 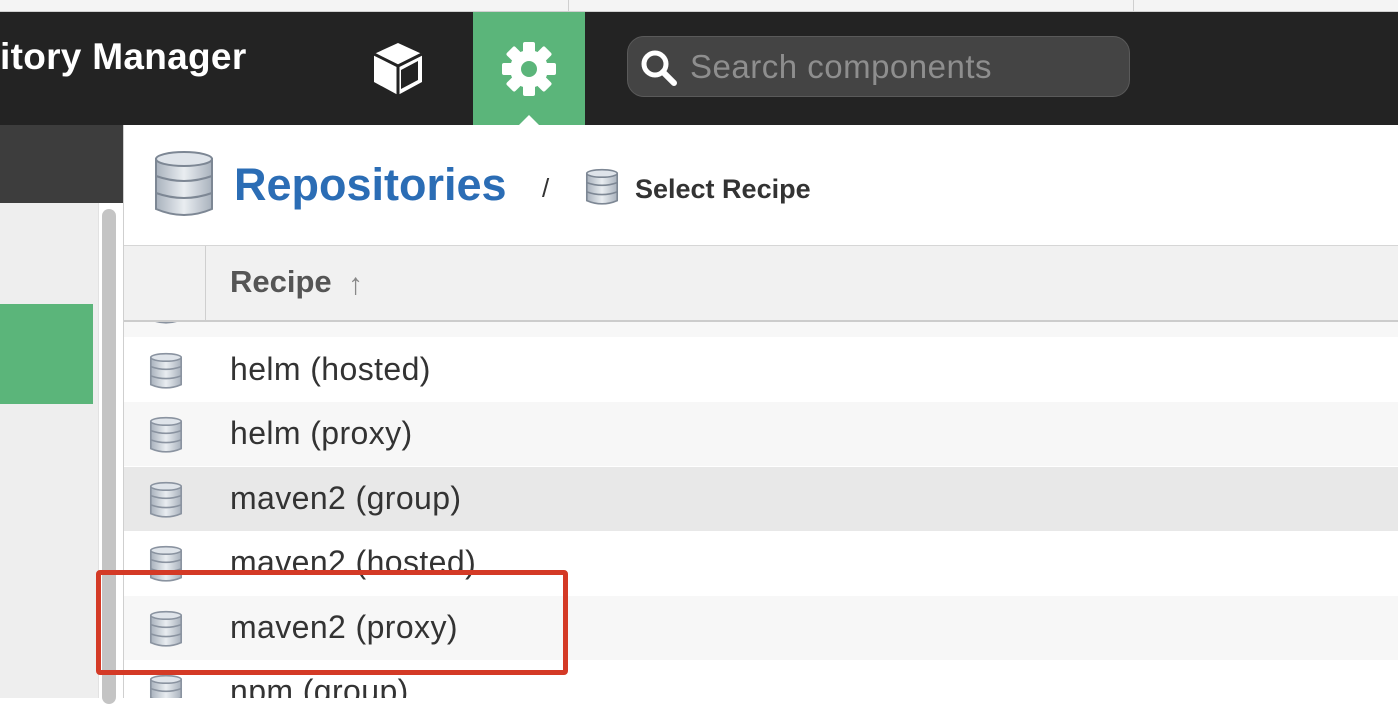 I want to click on table-row: helm (hosted), so click(x=761, y=369).